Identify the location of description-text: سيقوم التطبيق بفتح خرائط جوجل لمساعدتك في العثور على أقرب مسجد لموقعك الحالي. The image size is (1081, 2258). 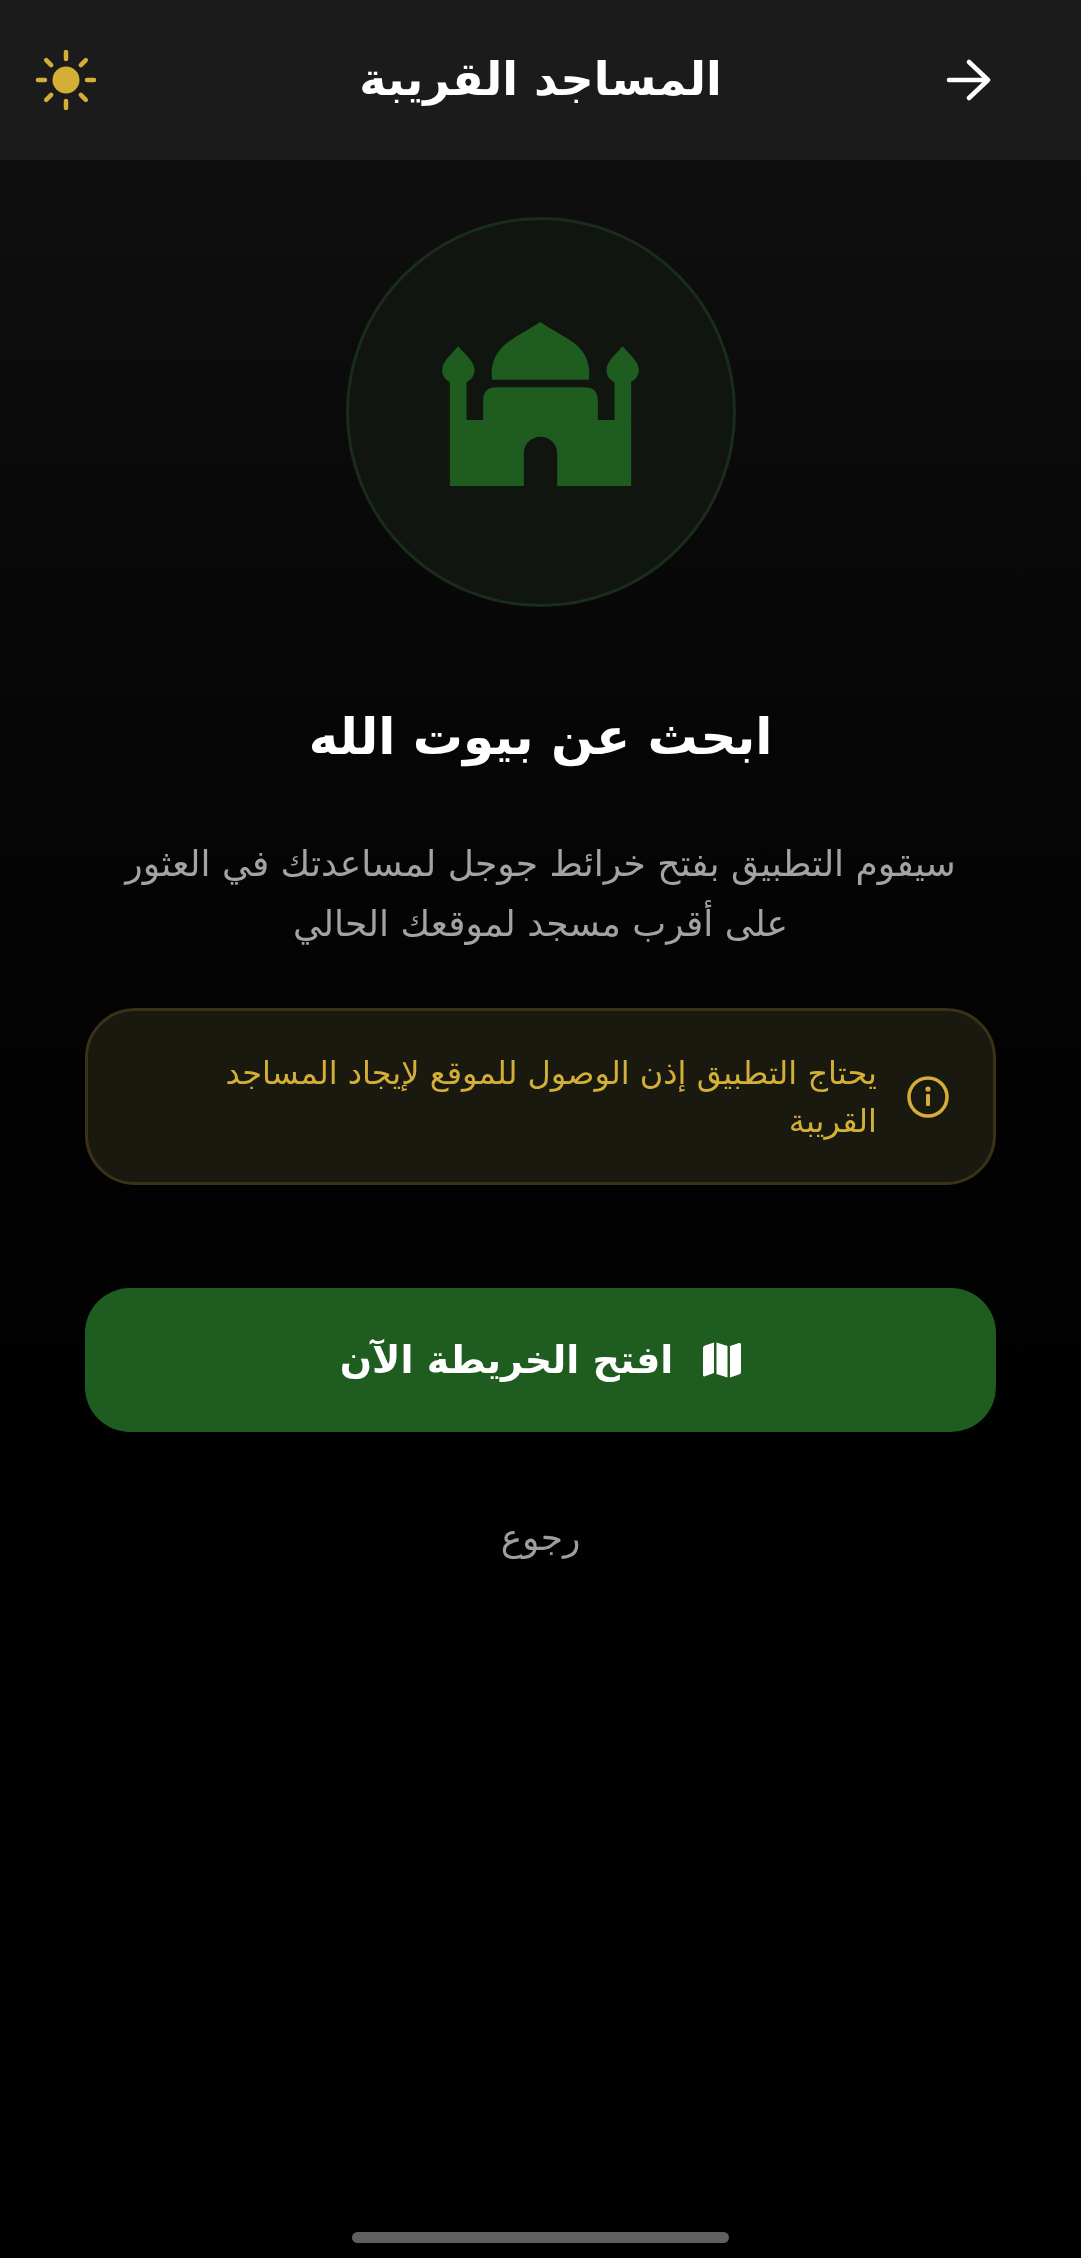
(539, 894).